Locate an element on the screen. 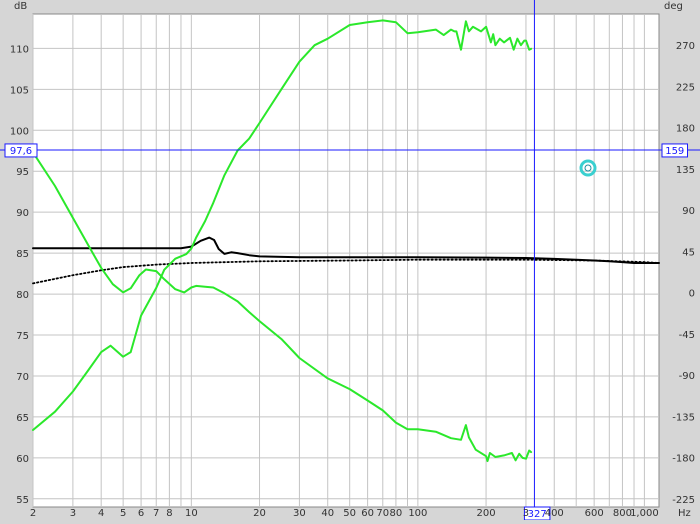 This screenshot has height=524, width=700. left-tick-label: 70 is located at coordinates (22, 377).